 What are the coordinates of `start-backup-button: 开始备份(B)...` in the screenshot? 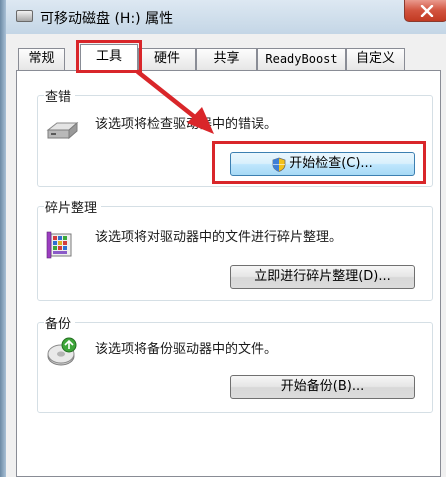 It's located at (322, 387).